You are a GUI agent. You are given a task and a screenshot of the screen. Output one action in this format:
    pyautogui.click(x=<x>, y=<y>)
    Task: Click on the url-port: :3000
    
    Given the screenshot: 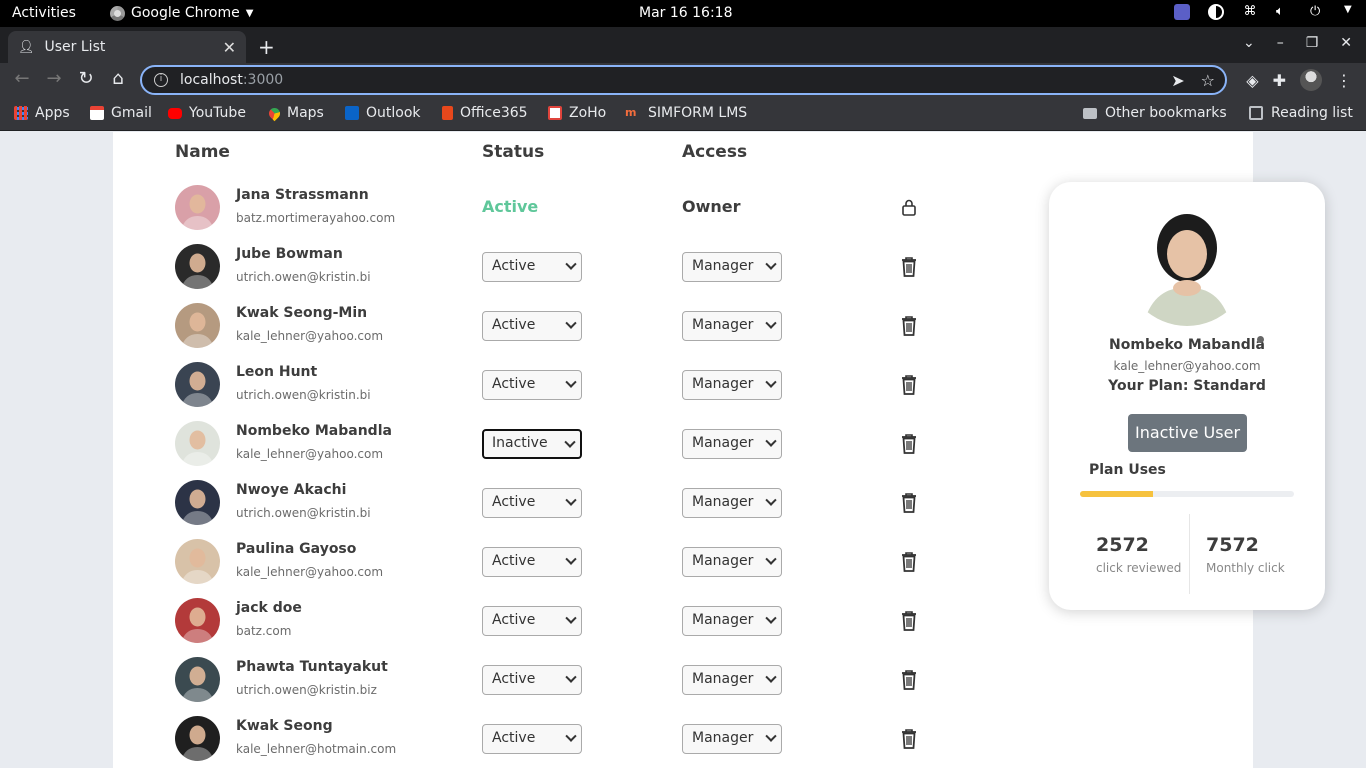 What is the action you would take?
    pyautogui.click(x=263, y=80)
    